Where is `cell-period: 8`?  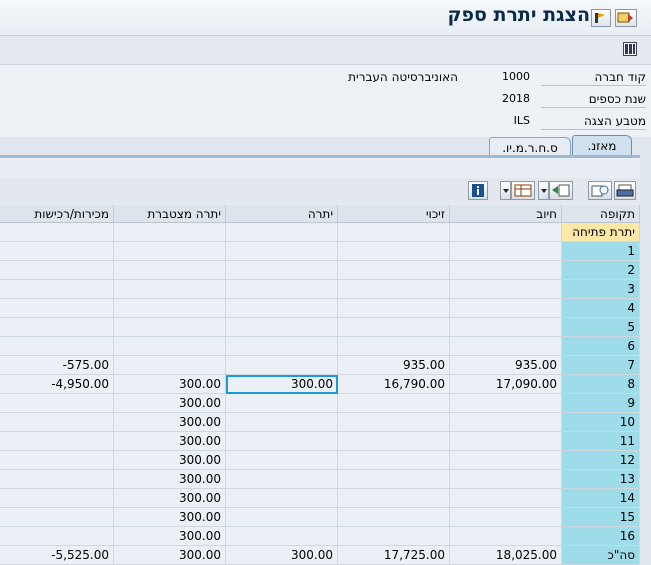
cell-period: 8 is located at coordinates (601, 384).